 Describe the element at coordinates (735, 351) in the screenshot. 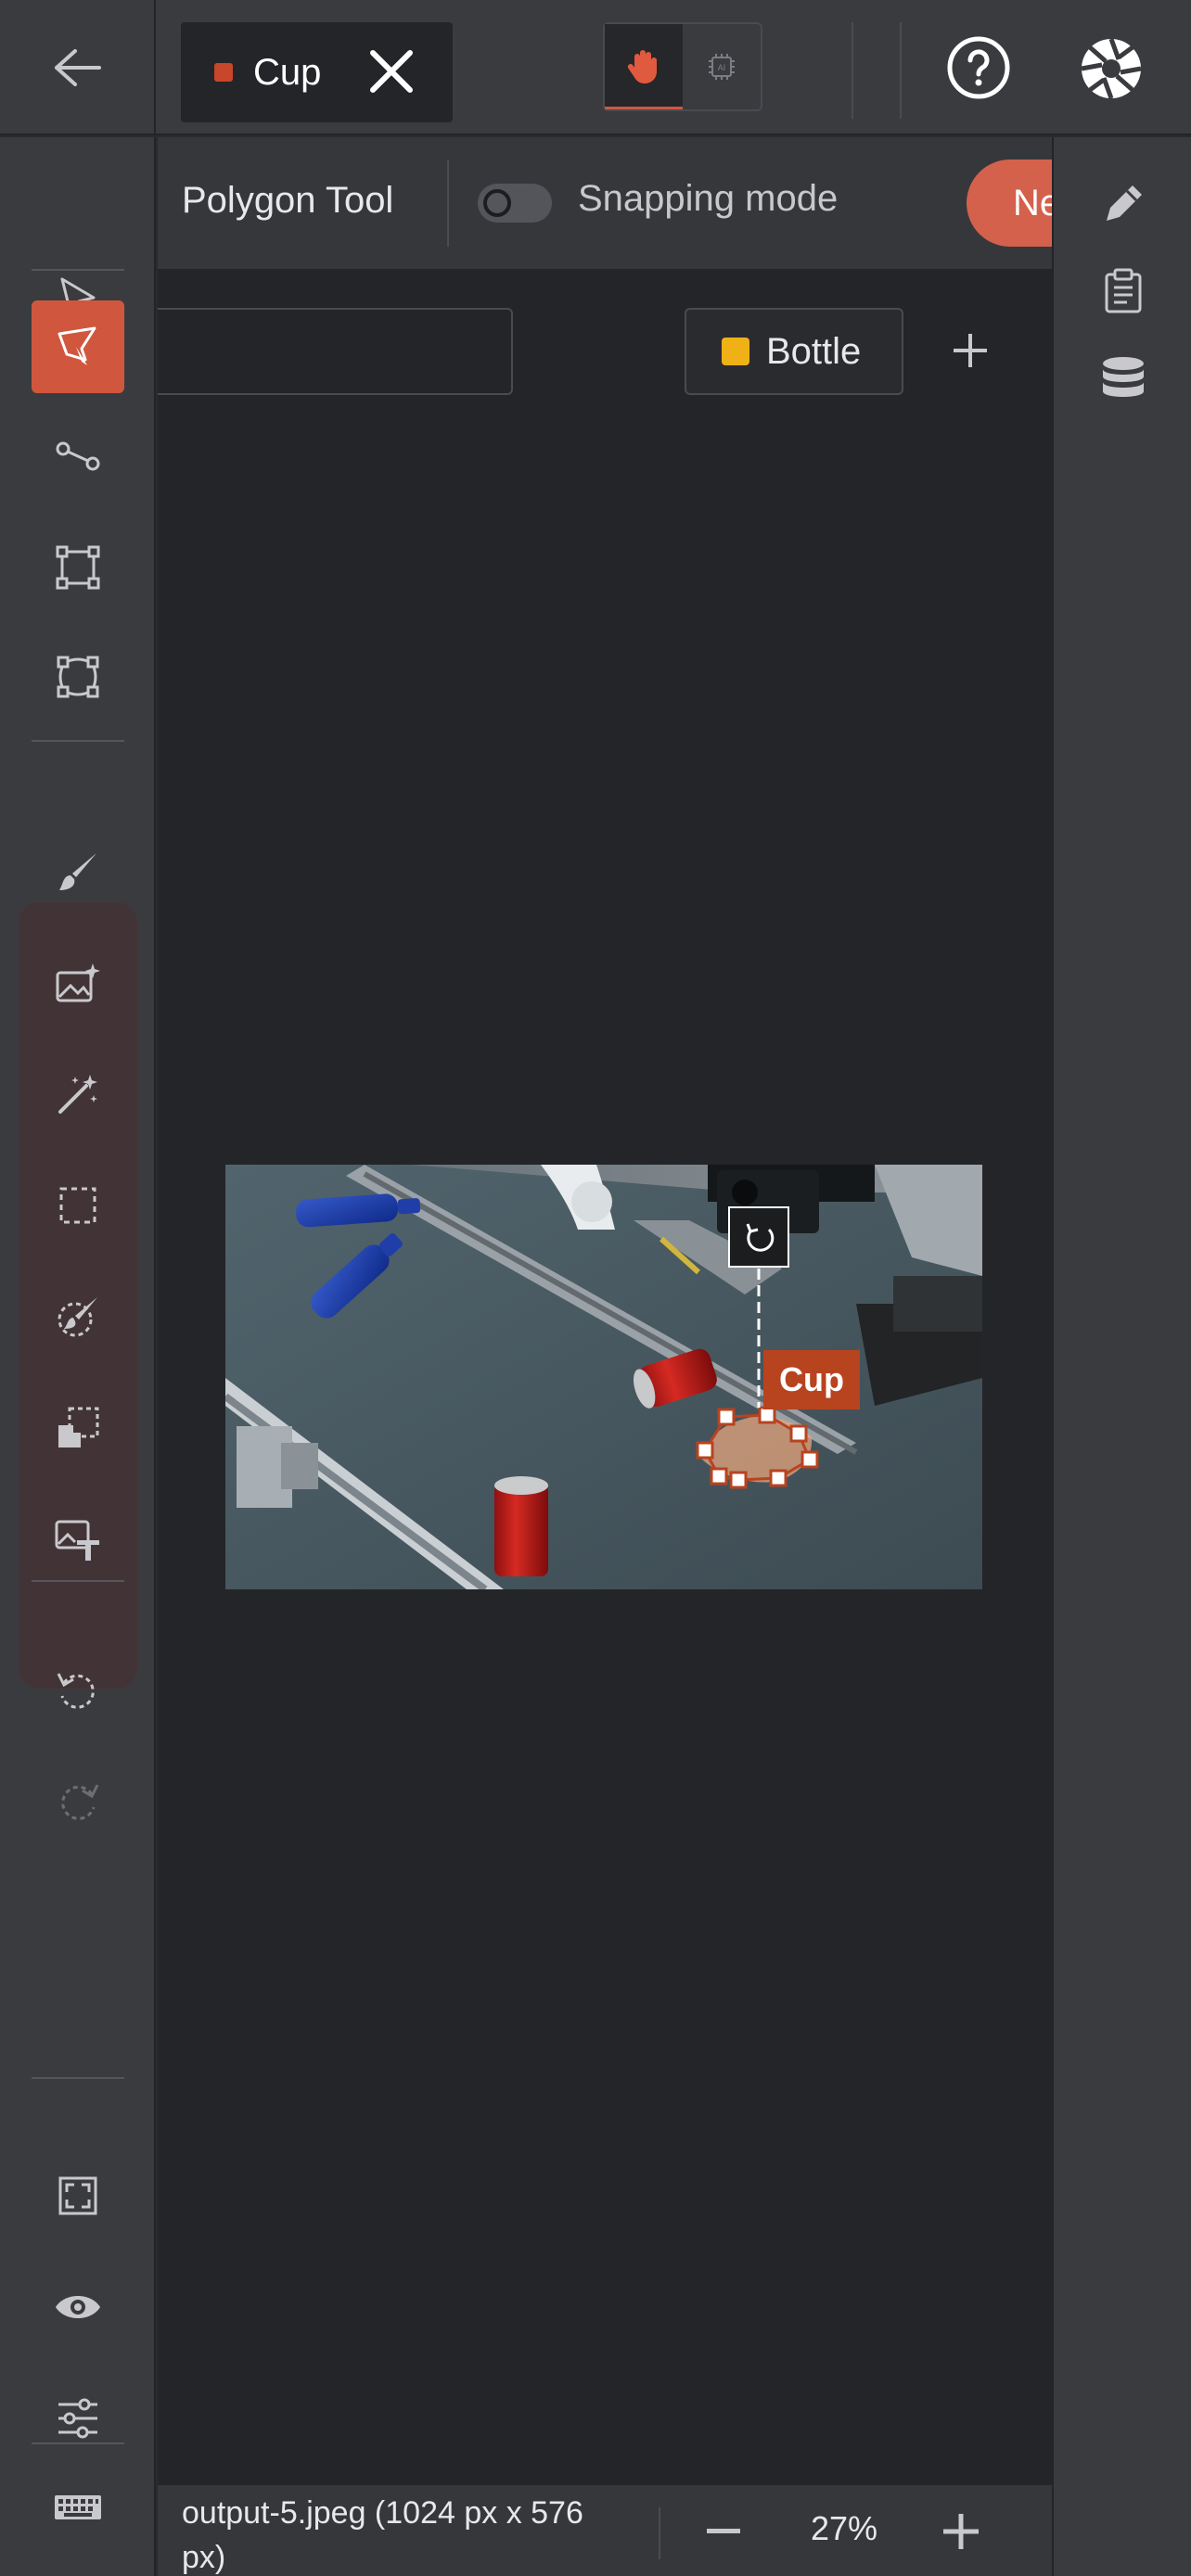

I see `label-color-swatch` at that location.